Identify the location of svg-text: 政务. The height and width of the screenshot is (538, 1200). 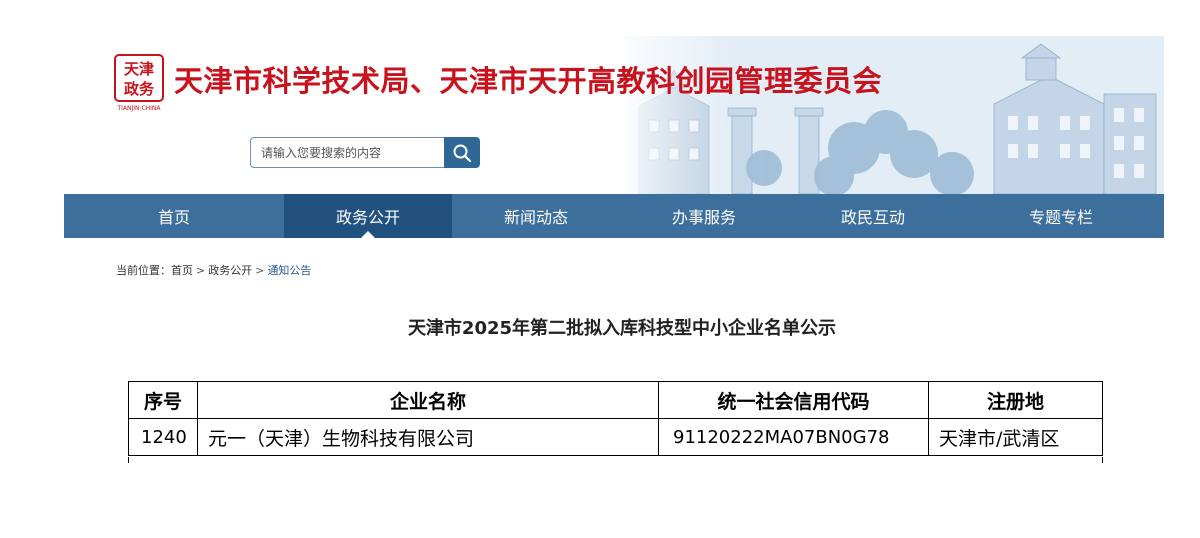
(139, 89).